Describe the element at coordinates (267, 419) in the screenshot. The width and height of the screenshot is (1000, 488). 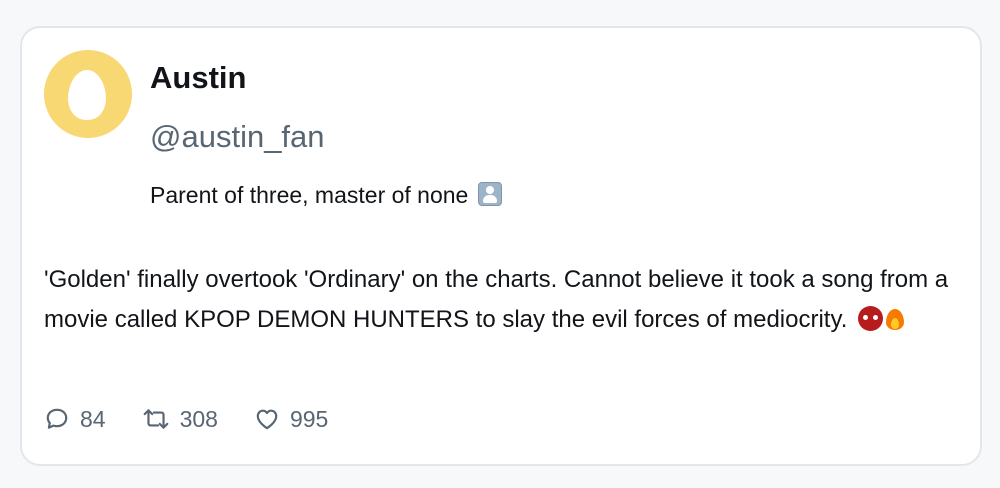
I see `heart-icon` at that location.